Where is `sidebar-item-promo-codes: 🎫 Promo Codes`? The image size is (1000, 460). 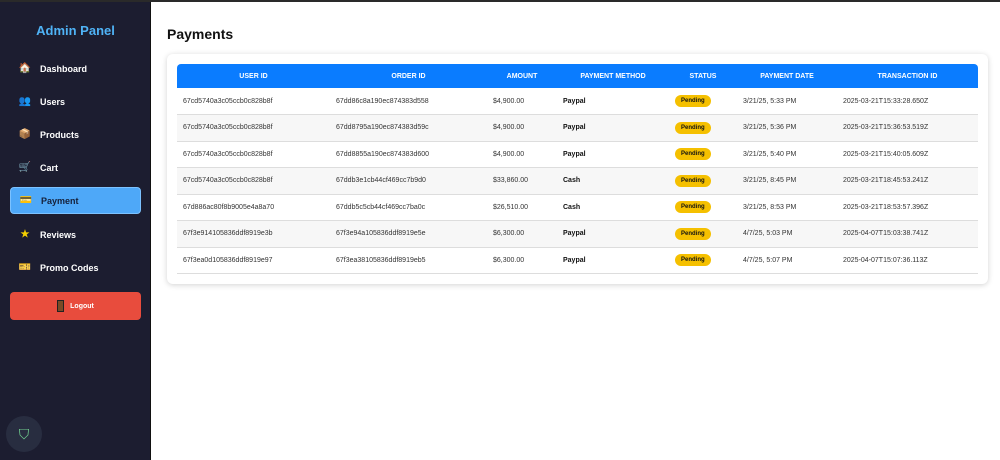
sidebar-item-promo-codes: 🎫 Promo Codes is located at coordinates (75, 267).